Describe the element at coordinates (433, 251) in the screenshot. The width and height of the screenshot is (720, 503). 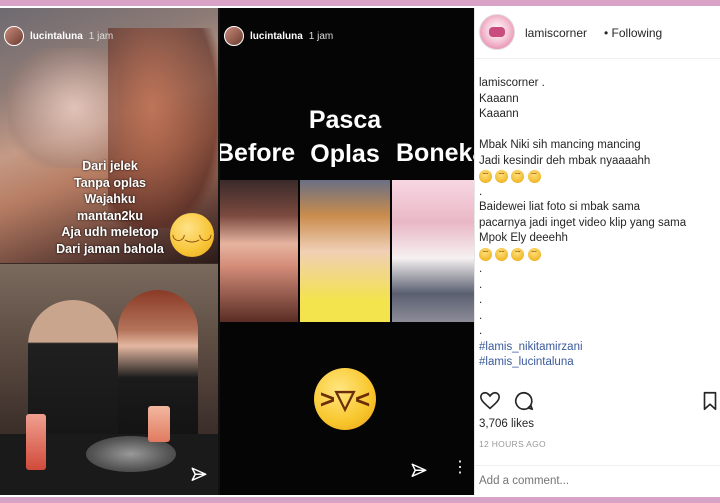
I see `doll-photo` at that location.